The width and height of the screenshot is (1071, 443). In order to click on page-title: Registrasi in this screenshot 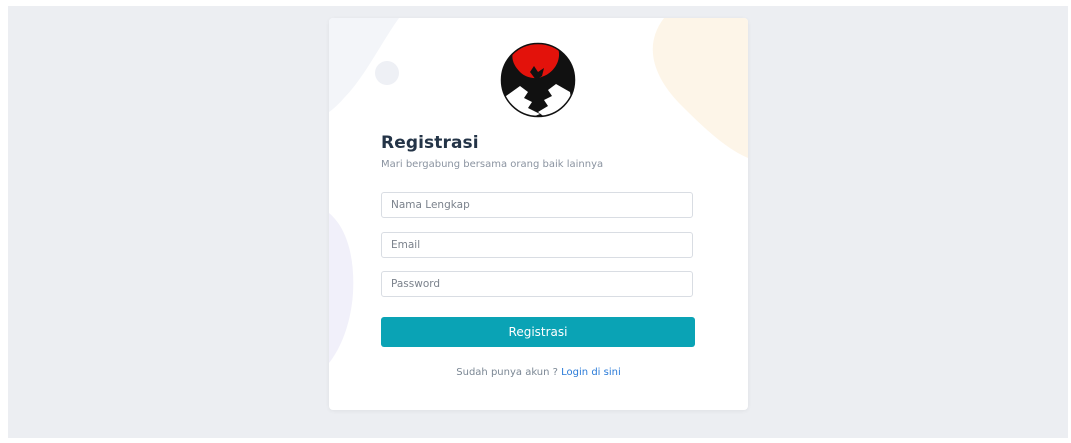, I will do `click(430, 143)`.